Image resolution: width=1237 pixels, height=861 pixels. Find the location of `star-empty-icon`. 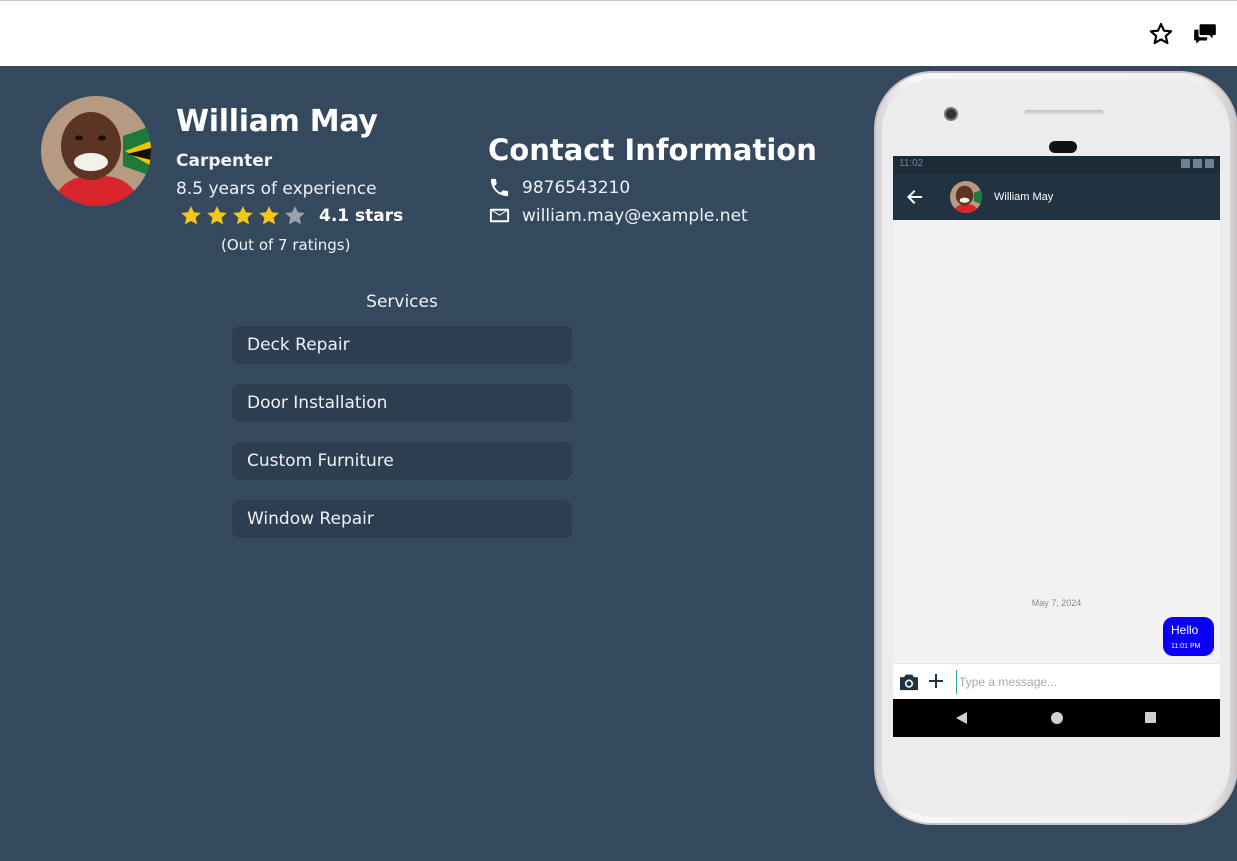

star-empty-icon is located at coordinates (295, 215).